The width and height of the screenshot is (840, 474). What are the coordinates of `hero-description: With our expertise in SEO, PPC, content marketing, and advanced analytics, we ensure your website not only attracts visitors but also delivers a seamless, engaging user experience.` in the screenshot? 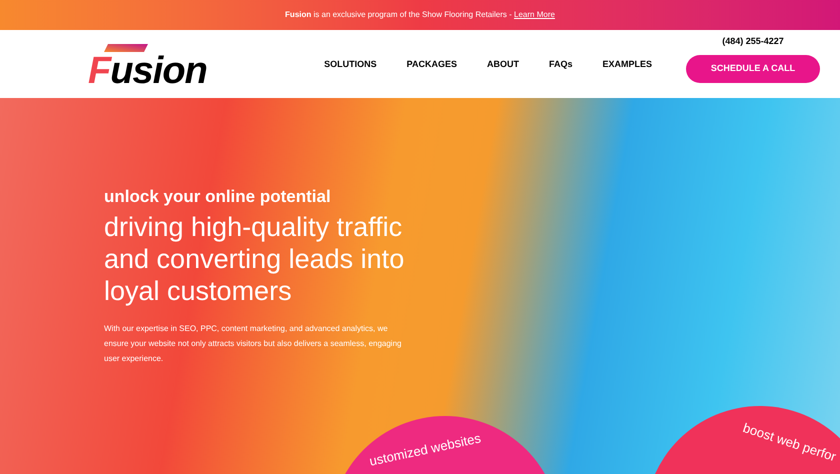 It's located at (253, 344).